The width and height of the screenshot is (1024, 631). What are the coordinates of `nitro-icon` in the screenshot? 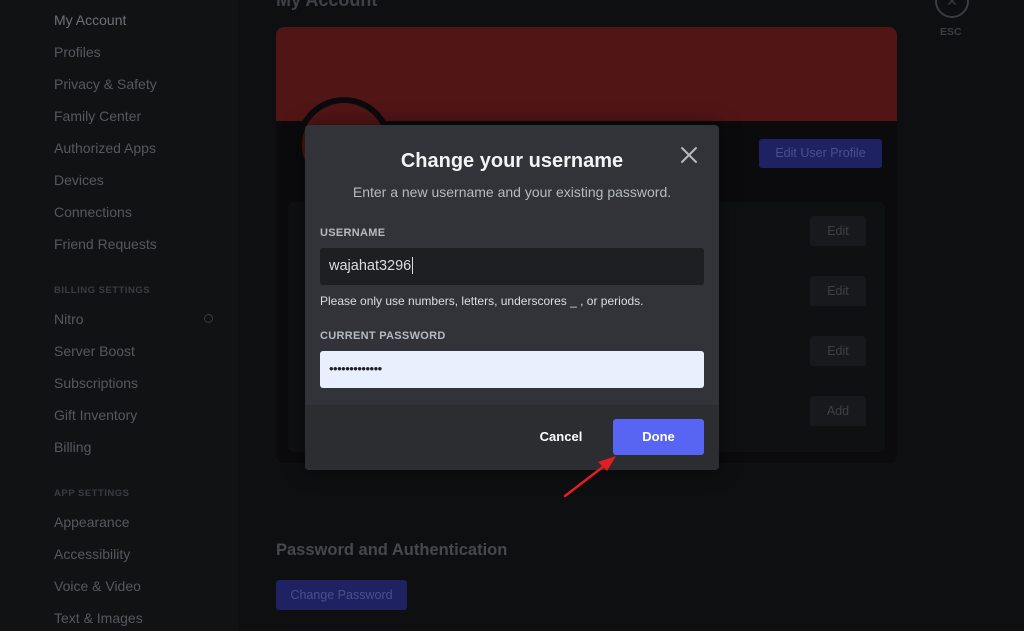 It's located at (208, 318).